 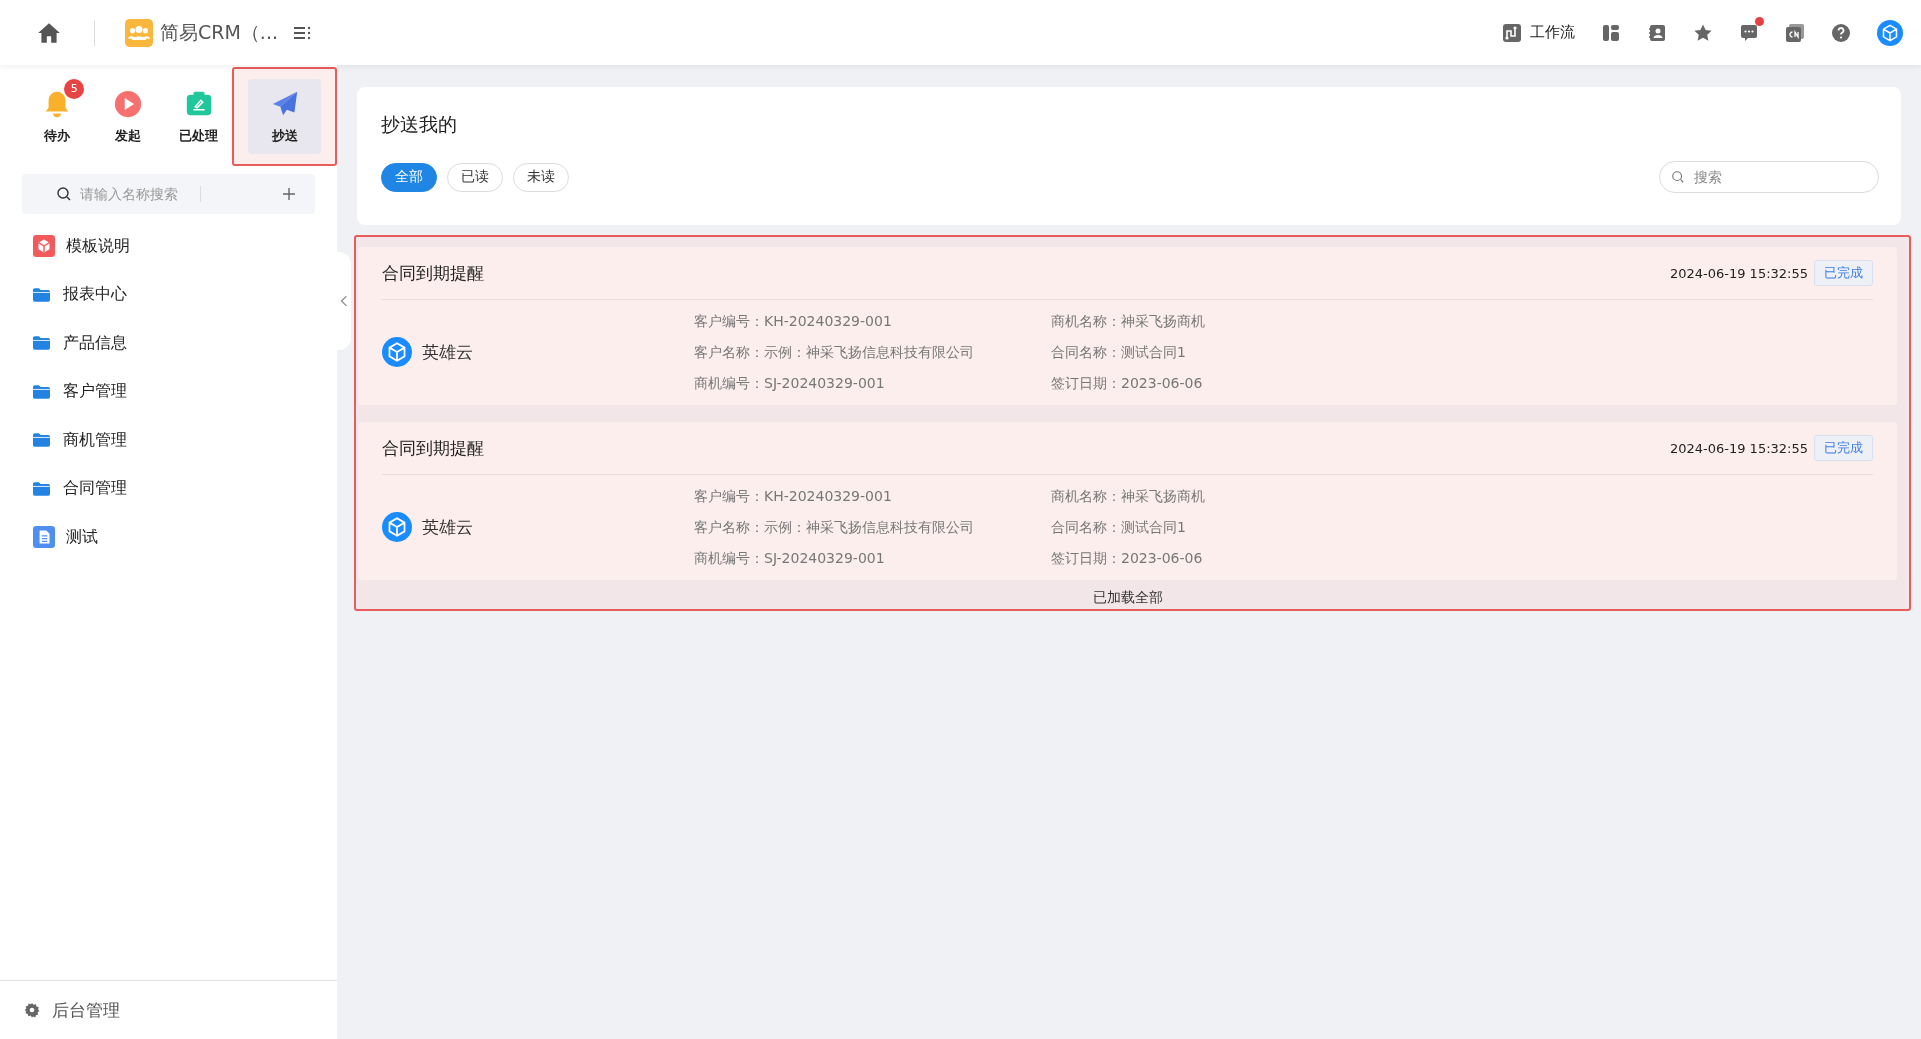 What do you see at coordinates (1795, 32) in the screenshot?
I see `language-icon` at bounding box center [1795, 32].